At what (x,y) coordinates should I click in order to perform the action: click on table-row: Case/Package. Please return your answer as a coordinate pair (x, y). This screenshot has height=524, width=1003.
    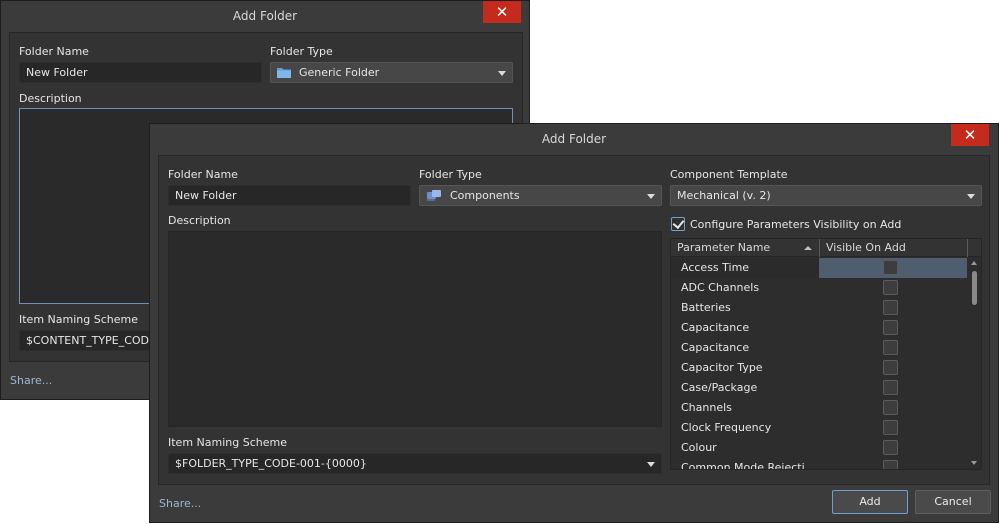
    Looking at the image, I should click on (819, 388).